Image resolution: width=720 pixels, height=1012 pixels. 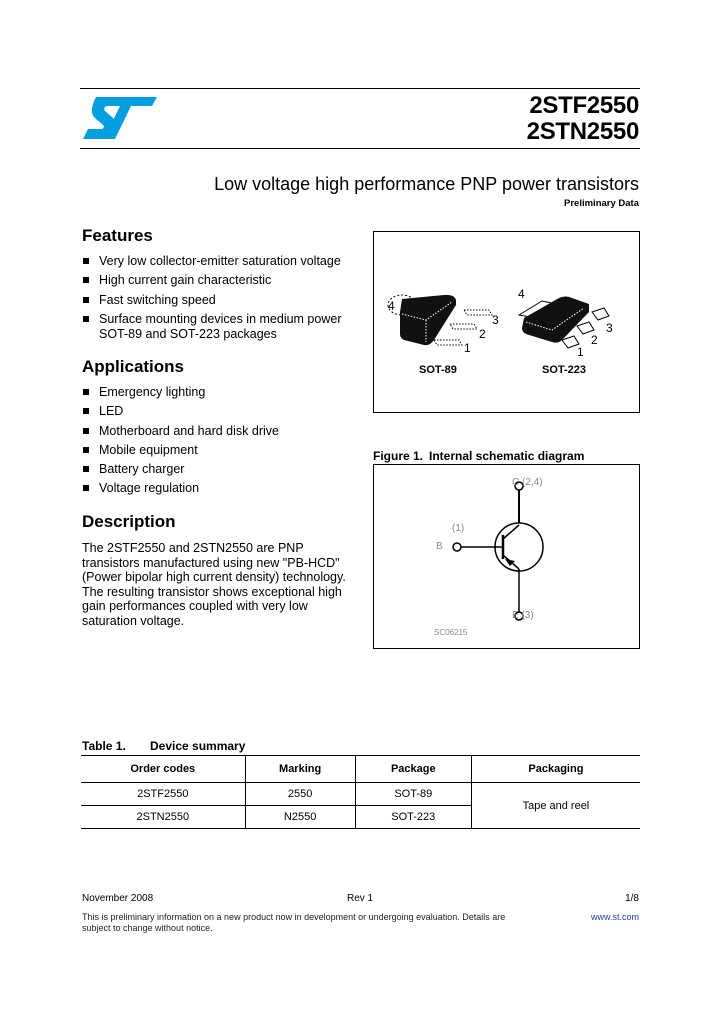 What do you see at coordinates (580, 352) in the screenshot?
I see `sot223-pin-1: 1` at bounding box center [580, 352].